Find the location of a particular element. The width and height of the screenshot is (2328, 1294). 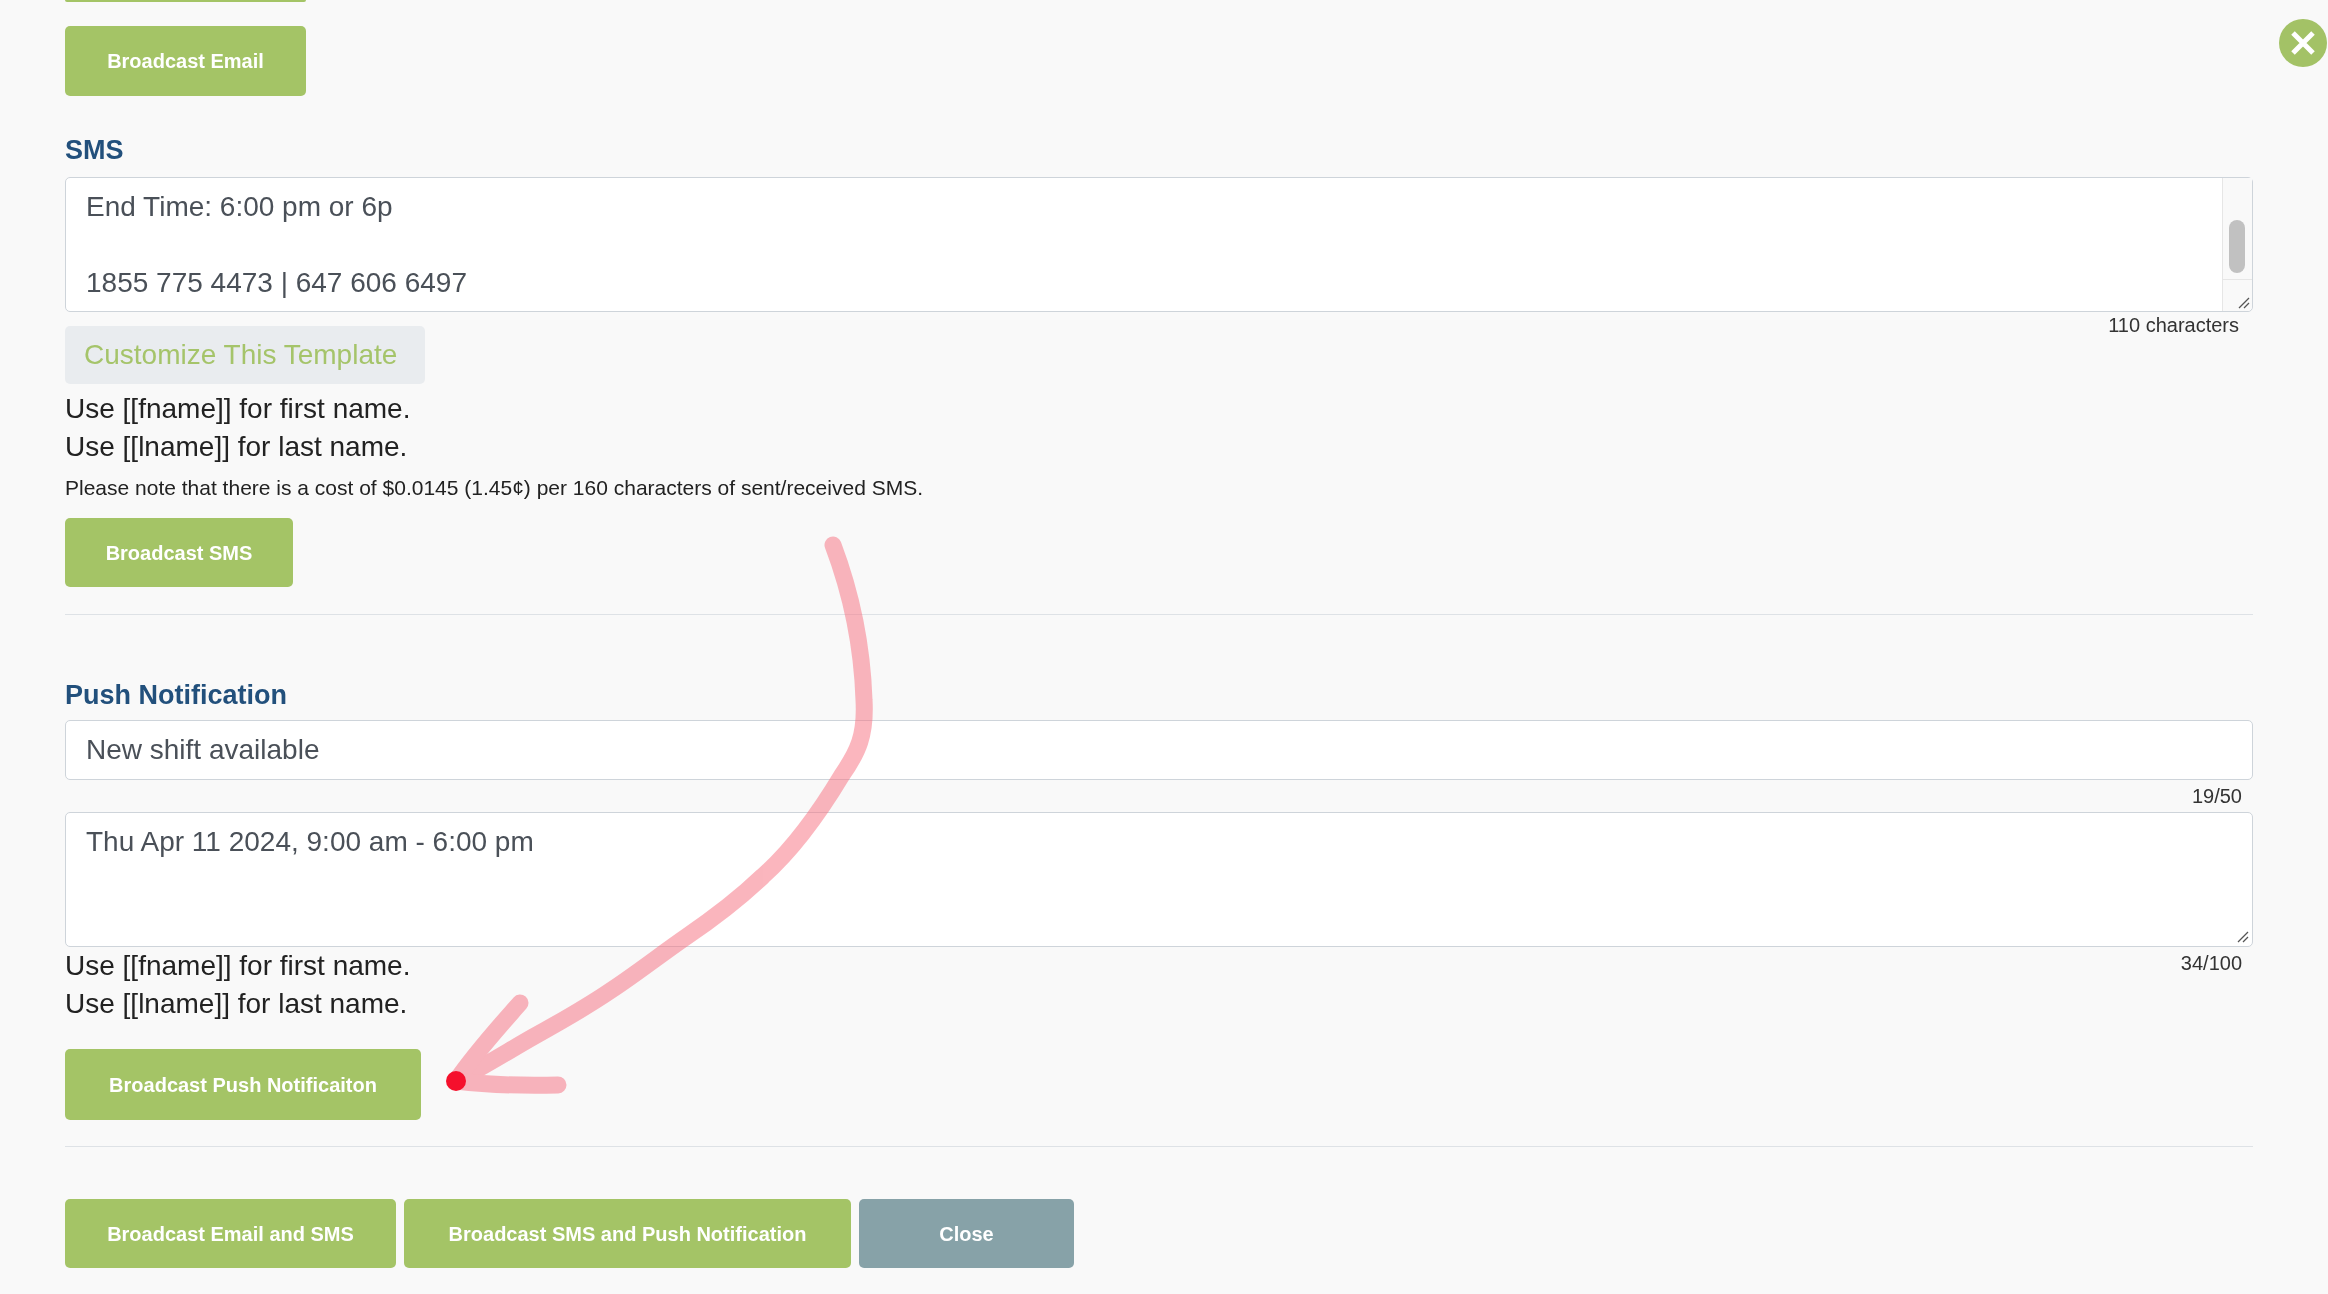

broadcast-push-button: Broadcast Push Notificaiton is located at coordinates (243, 1084).